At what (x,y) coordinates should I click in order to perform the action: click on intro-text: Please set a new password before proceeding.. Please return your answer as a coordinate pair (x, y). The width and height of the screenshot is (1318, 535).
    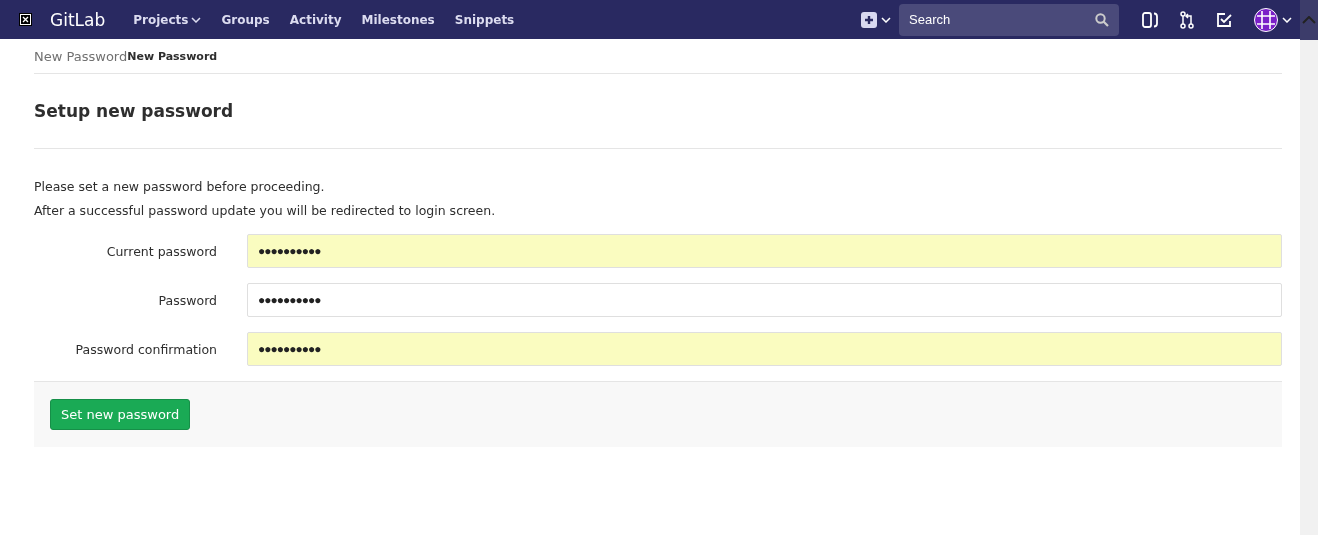
    Looking at the image, I should click on (180, 187).